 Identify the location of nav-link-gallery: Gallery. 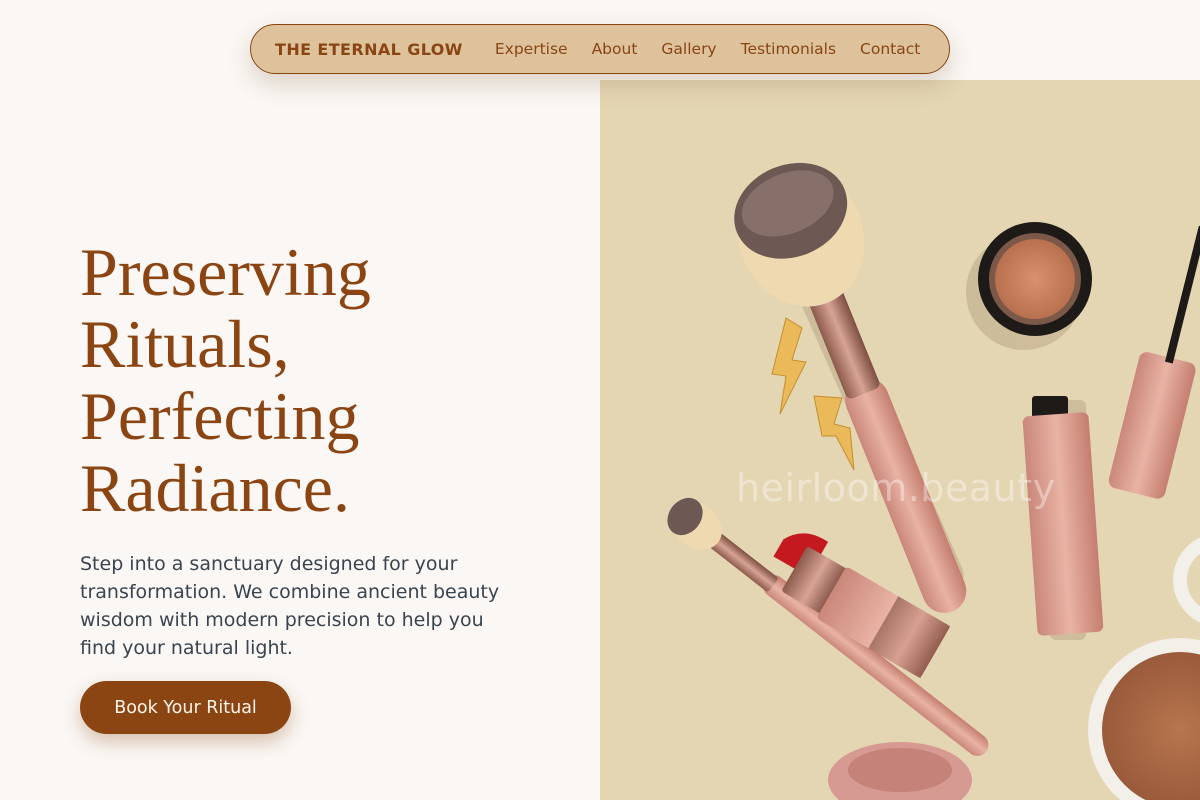
(688, 49).